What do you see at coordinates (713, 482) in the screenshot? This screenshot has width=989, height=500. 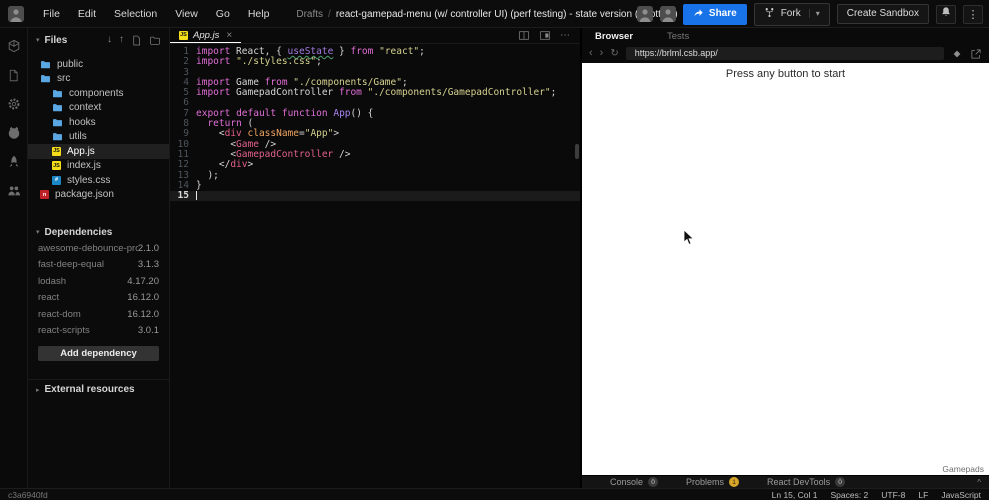 I see `devtools-problems: Problems 1` at bounding box center [713, 482].